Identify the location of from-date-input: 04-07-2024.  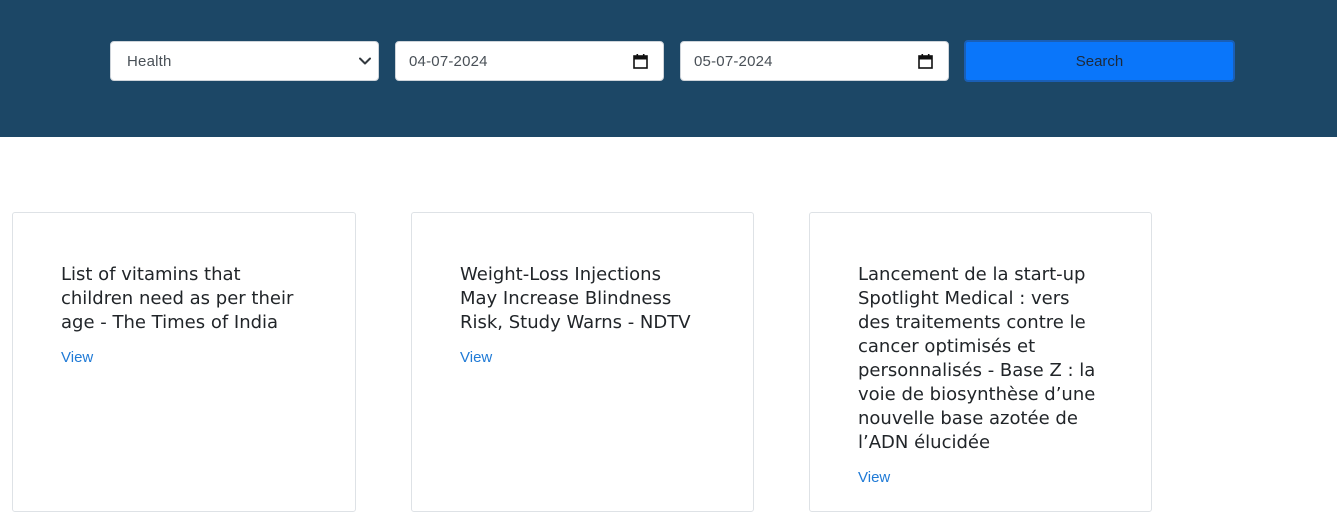
(529, 61).